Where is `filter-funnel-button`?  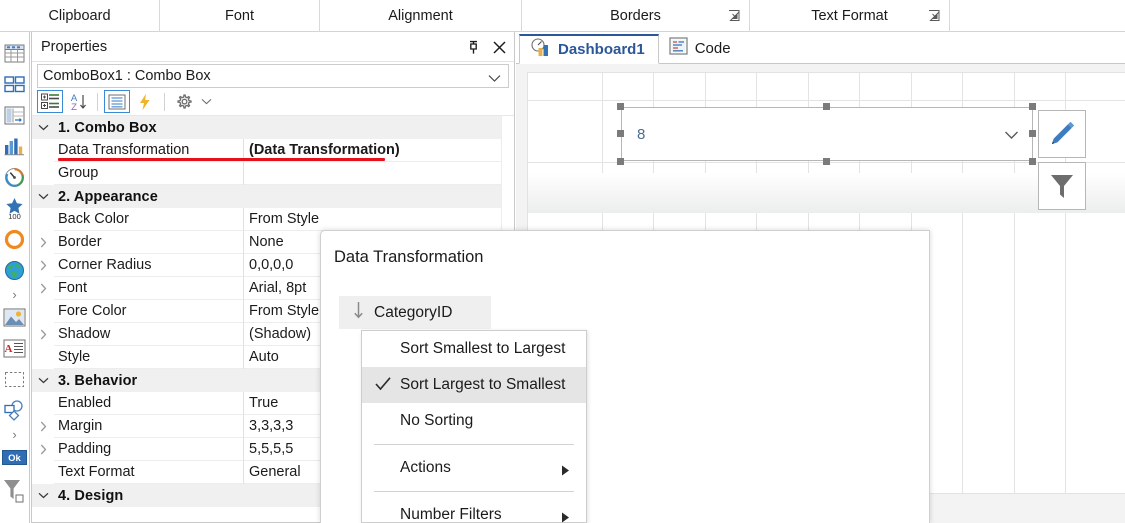
filter-funnel-button is located at coordinates (1062, 186).